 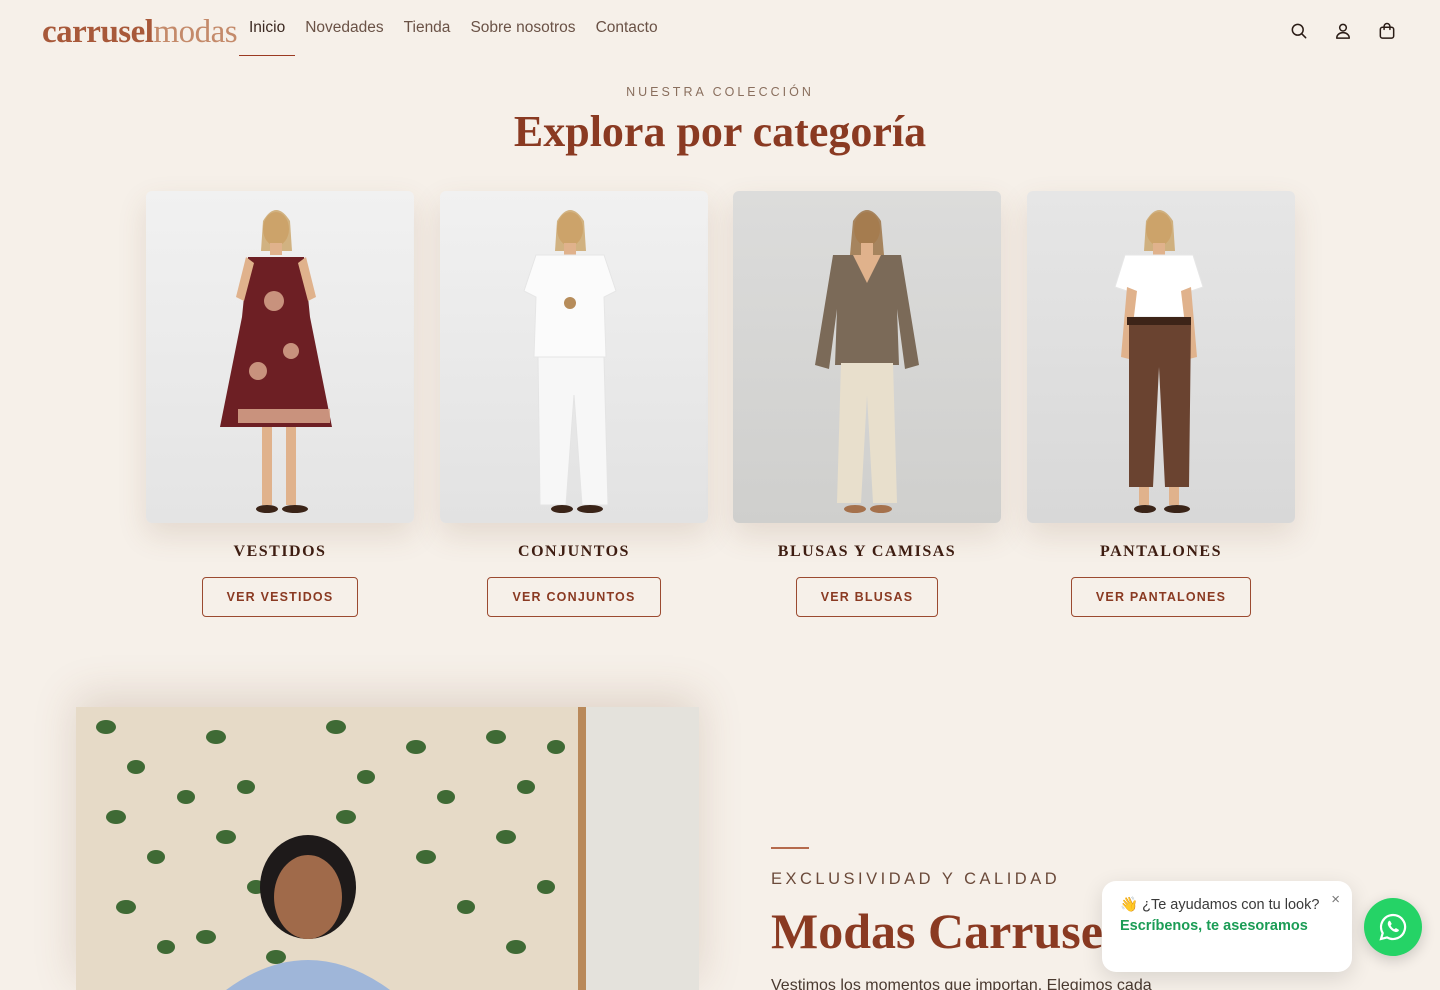 What do you see at coordinates (574, 597) in the screenshot?
I see `ver-conjuntos-button: VER CONJUNTOS` at bounding box center [574, 597].